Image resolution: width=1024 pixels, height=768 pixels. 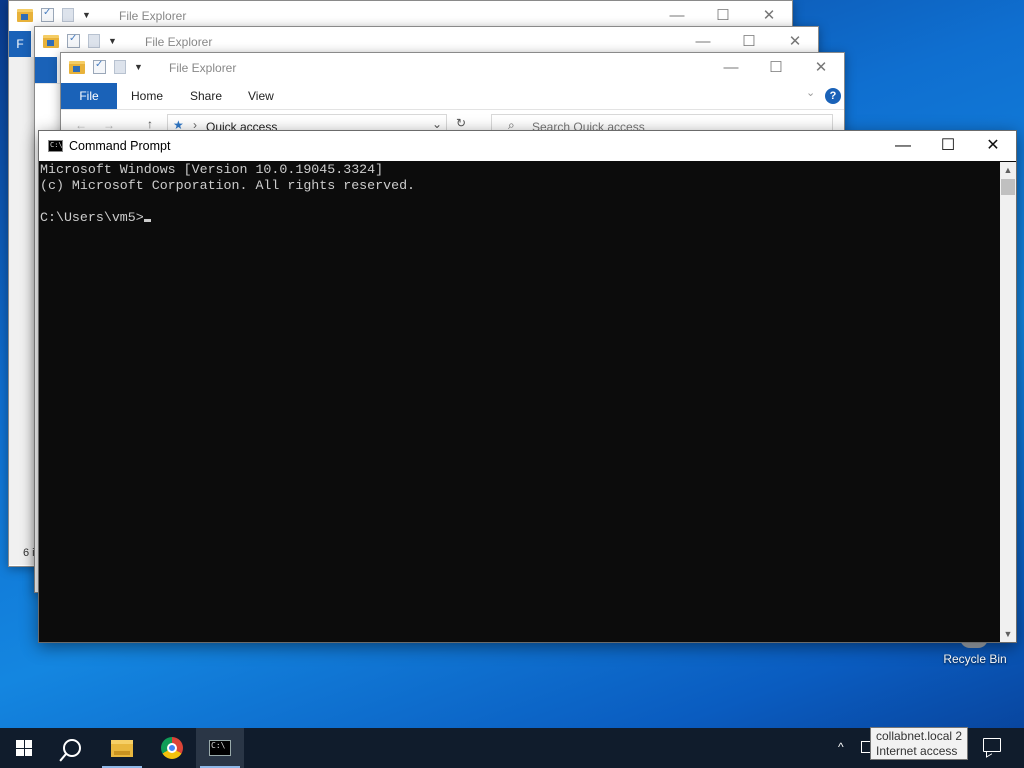 I want to click on chrome-icon, so click(x=172, y=748).